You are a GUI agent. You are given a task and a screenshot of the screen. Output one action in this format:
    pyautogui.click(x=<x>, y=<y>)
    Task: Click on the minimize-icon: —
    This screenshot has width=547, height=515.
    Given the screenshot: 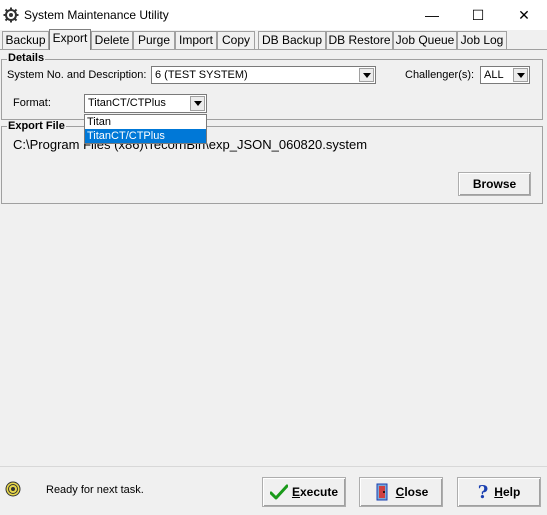 What is the action you would take?
    pyautogui.click(x=432, y=15)
    